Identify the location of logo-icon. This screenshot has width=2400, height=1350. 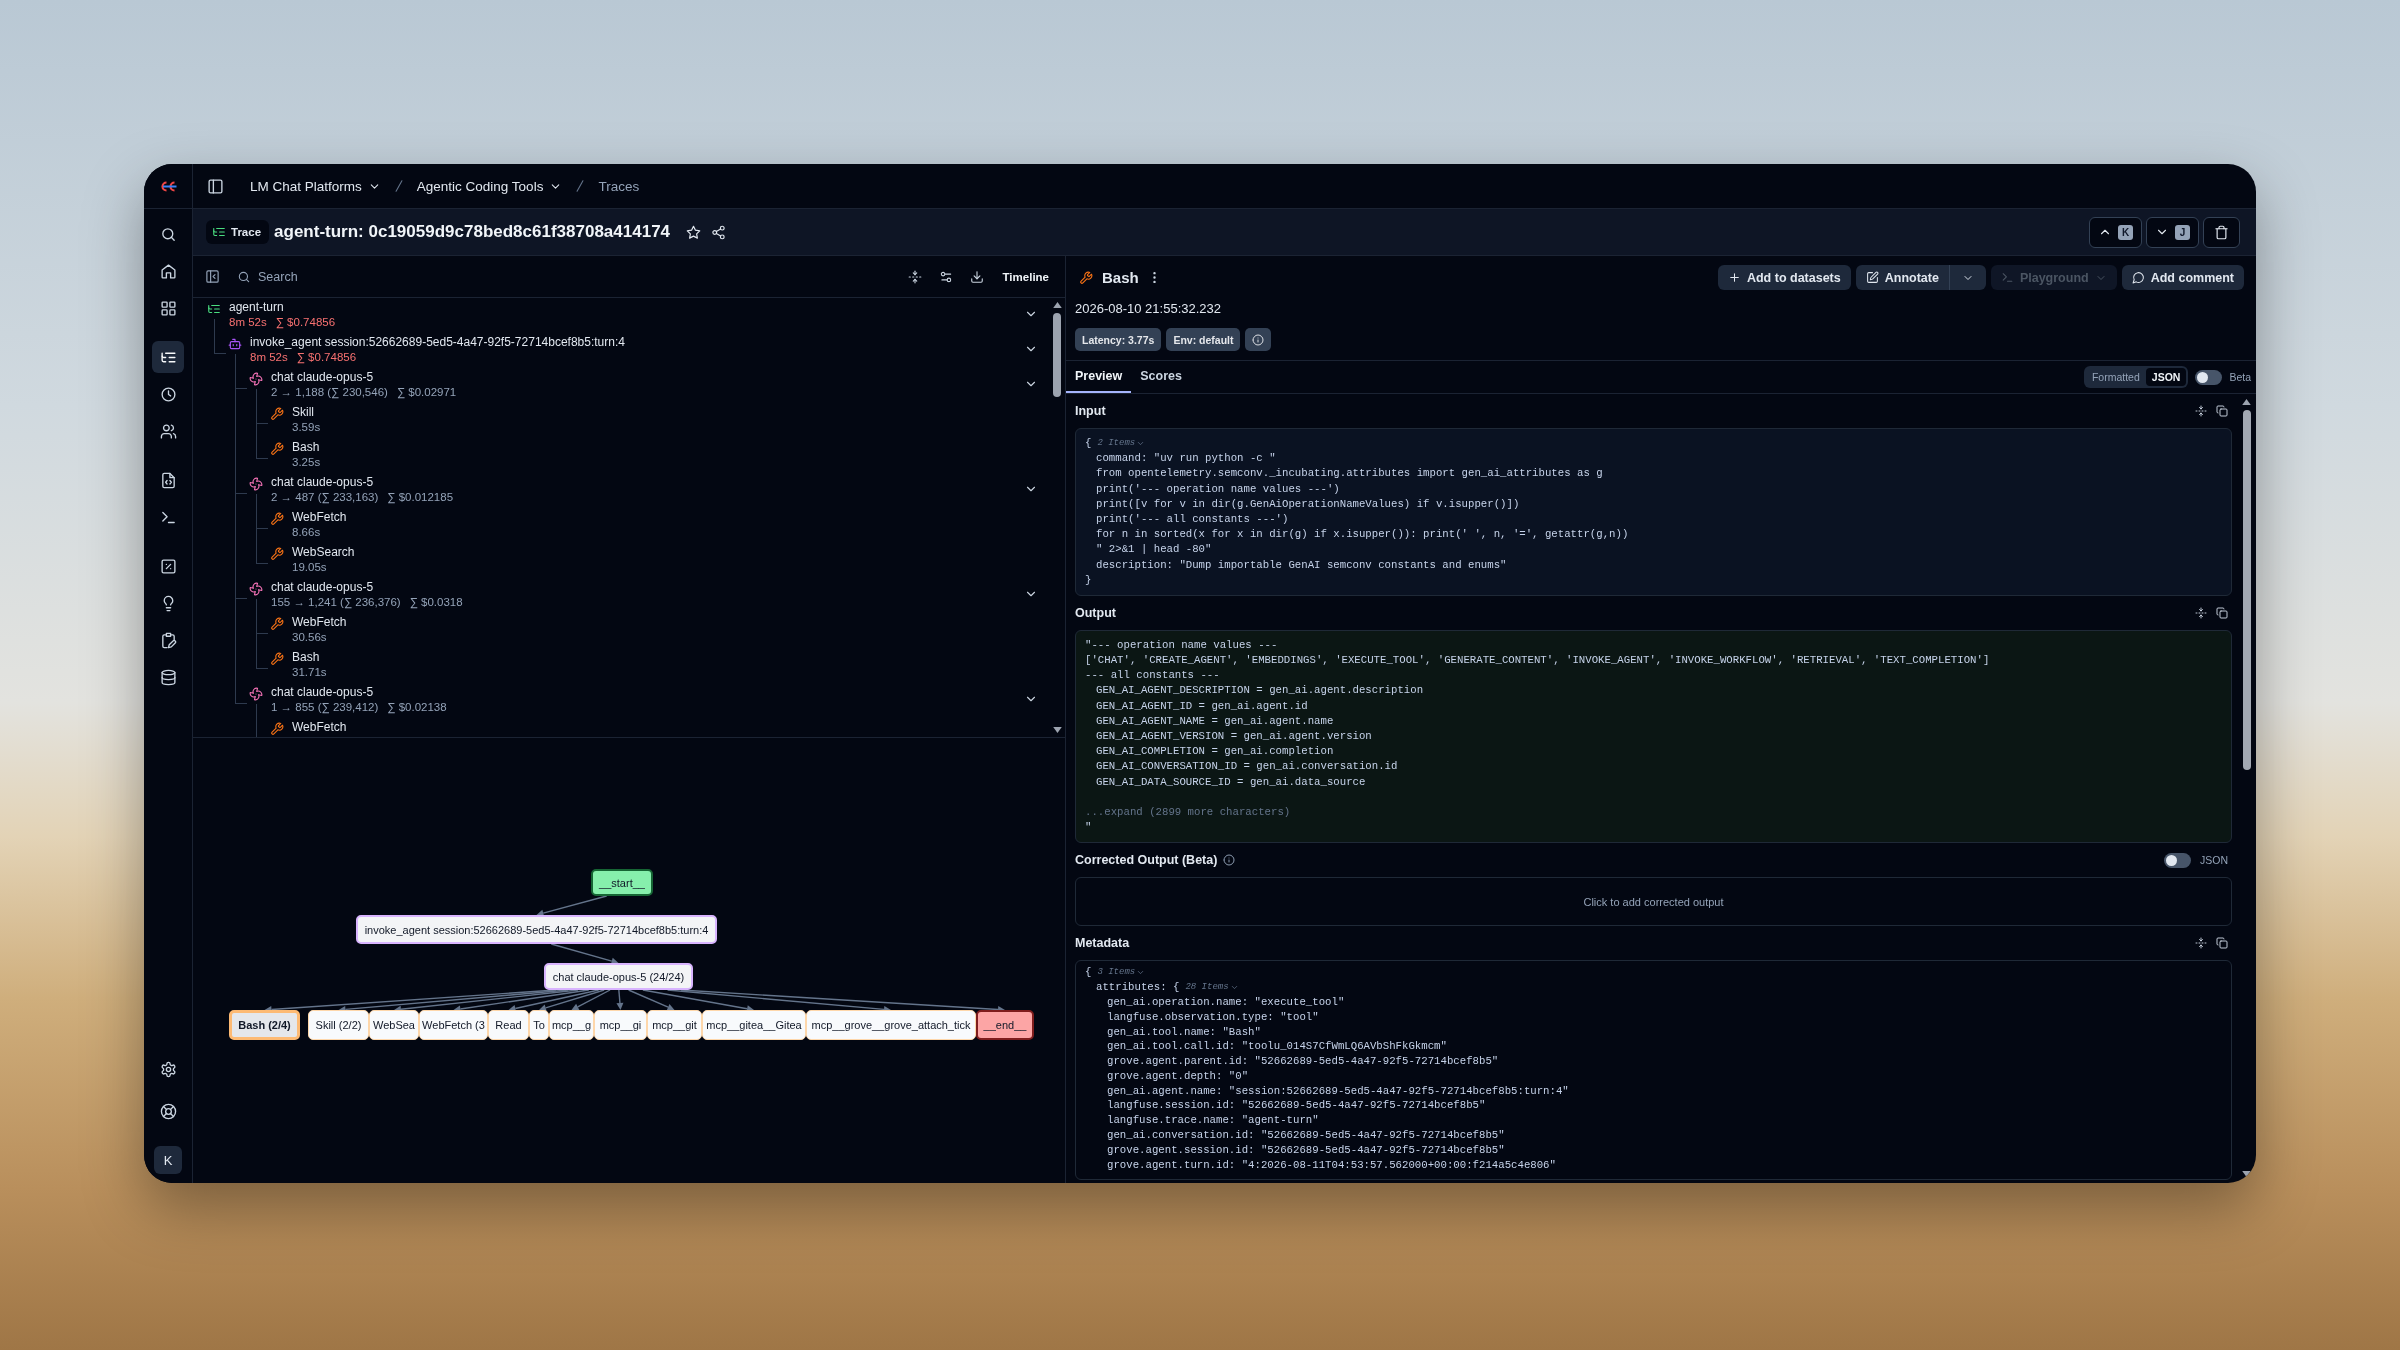
(168, 186).